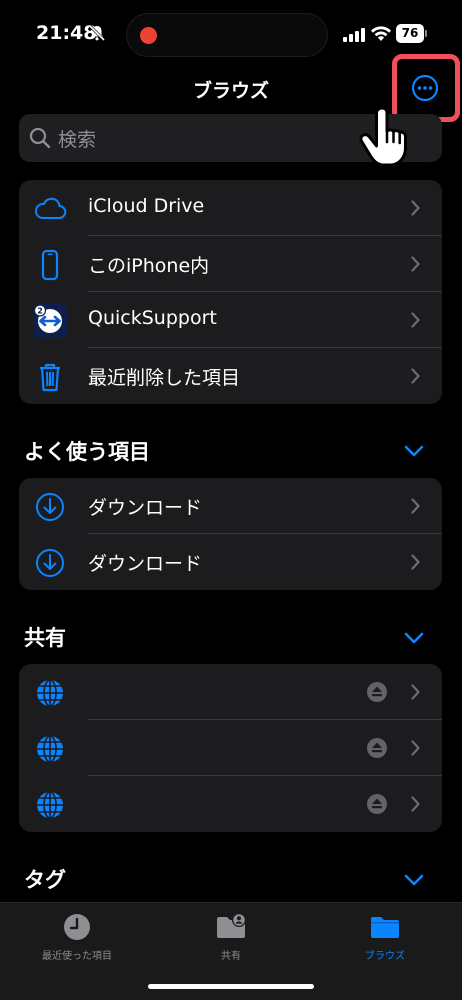 This screenshot has width=462, height=1000. What do you see at coordinates (97, 33) in the screenshot?
I see `bell-slash-icon` at bounding box center [97, 33].